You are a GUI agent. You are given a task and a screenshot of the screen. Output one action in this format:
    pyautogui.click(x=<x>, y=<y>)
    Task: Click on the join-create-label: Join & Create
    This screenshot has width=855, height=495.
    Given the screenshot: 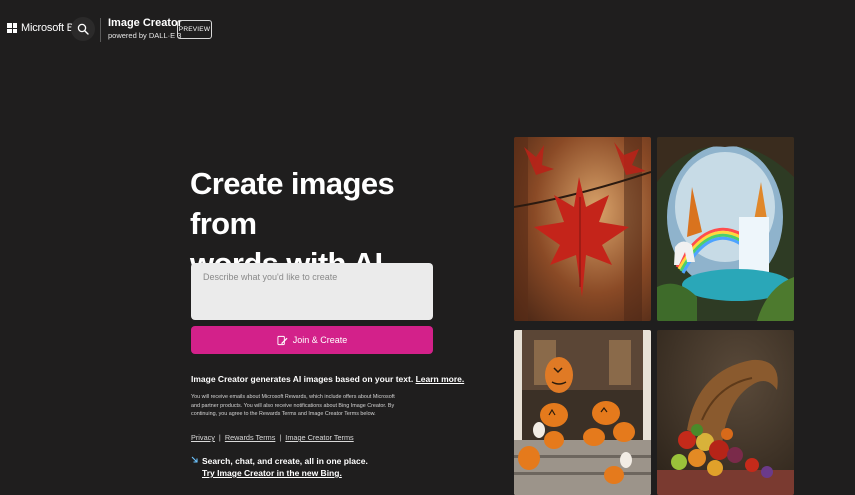 What is the action you would take?
    pyautogui.click(x=320, y=340)
    